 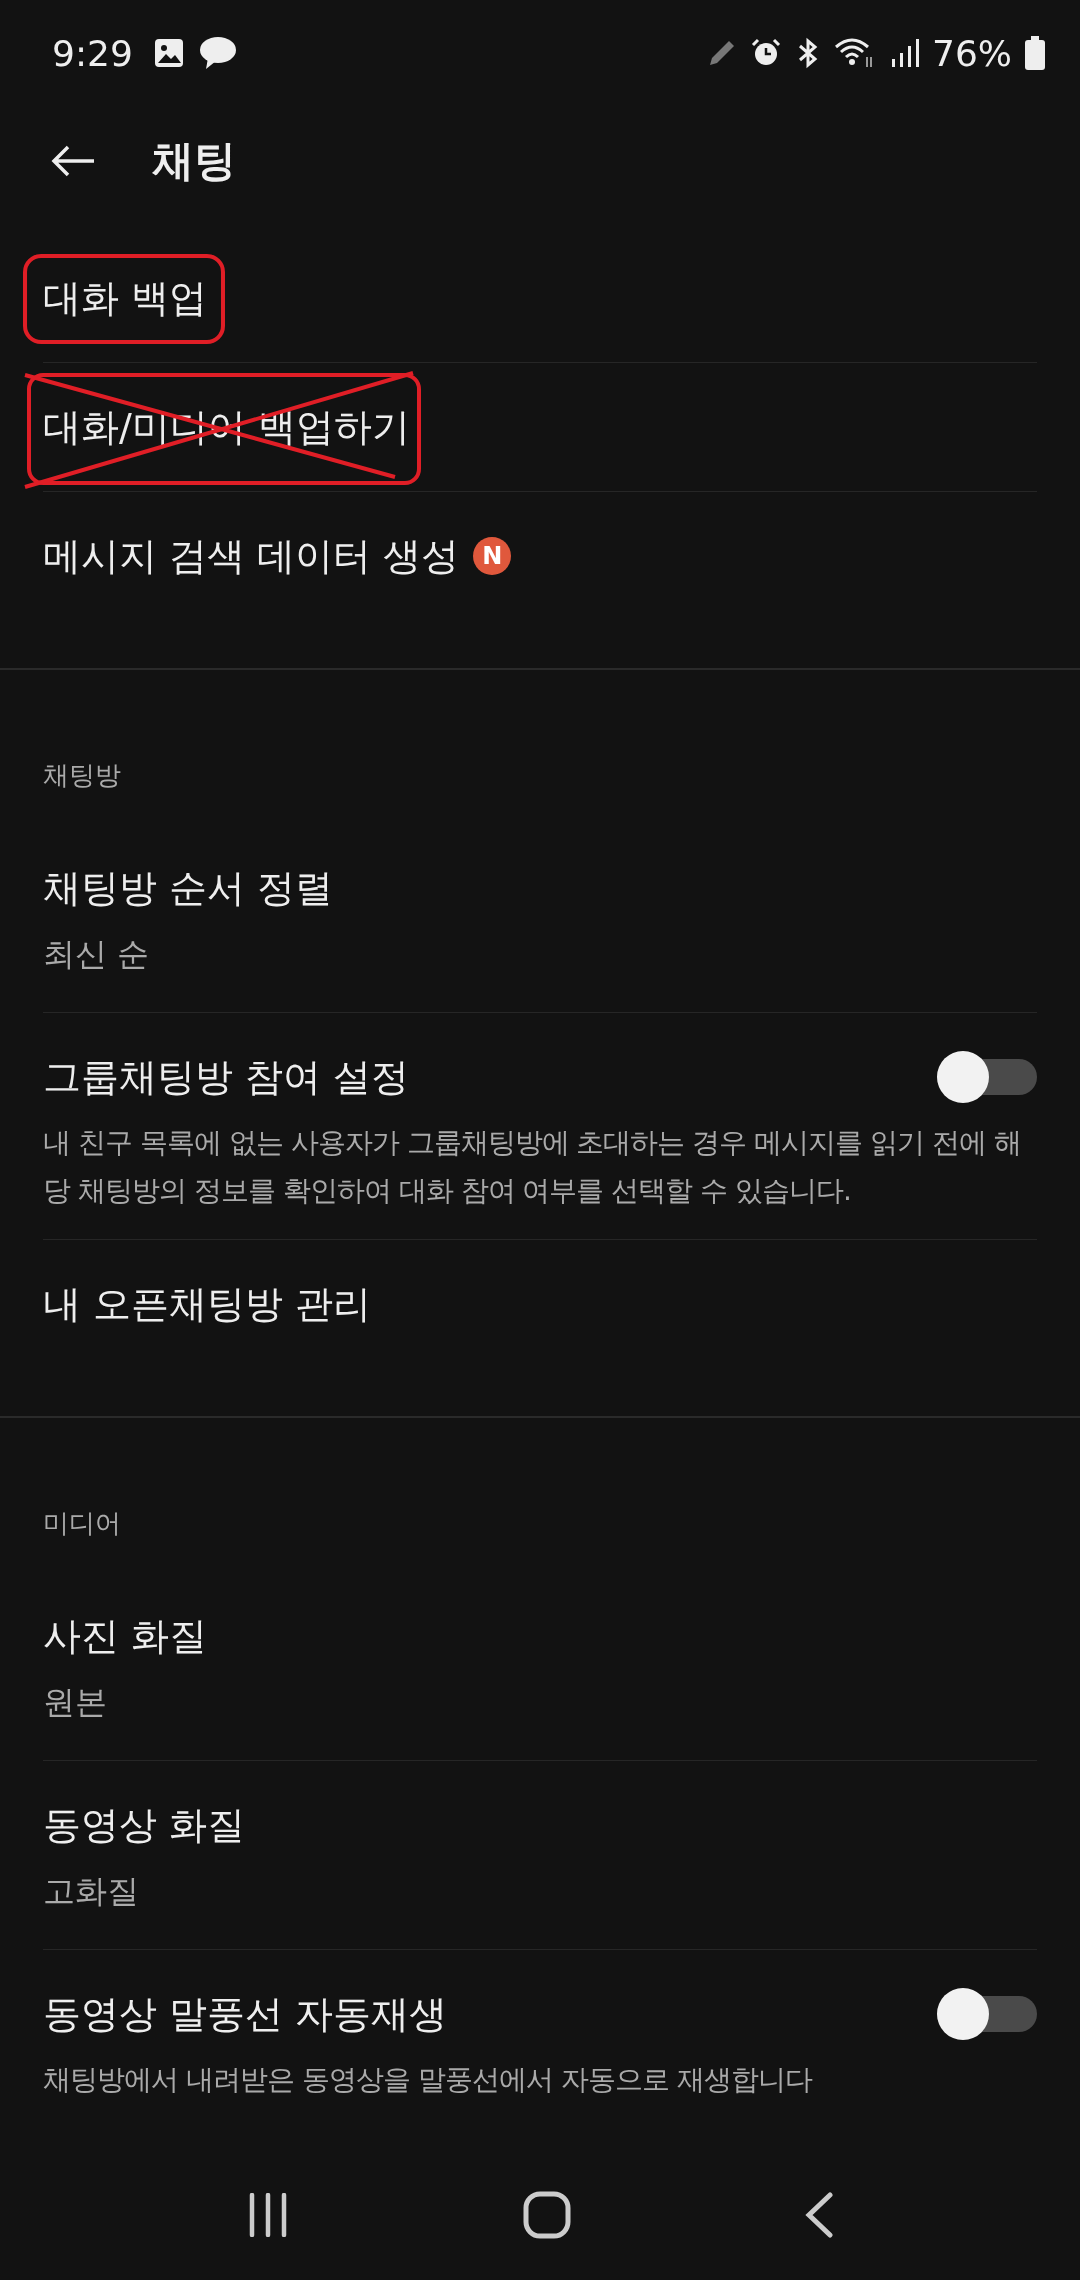 I want to click on page-title: 채팅, so click(x=194, y=161).